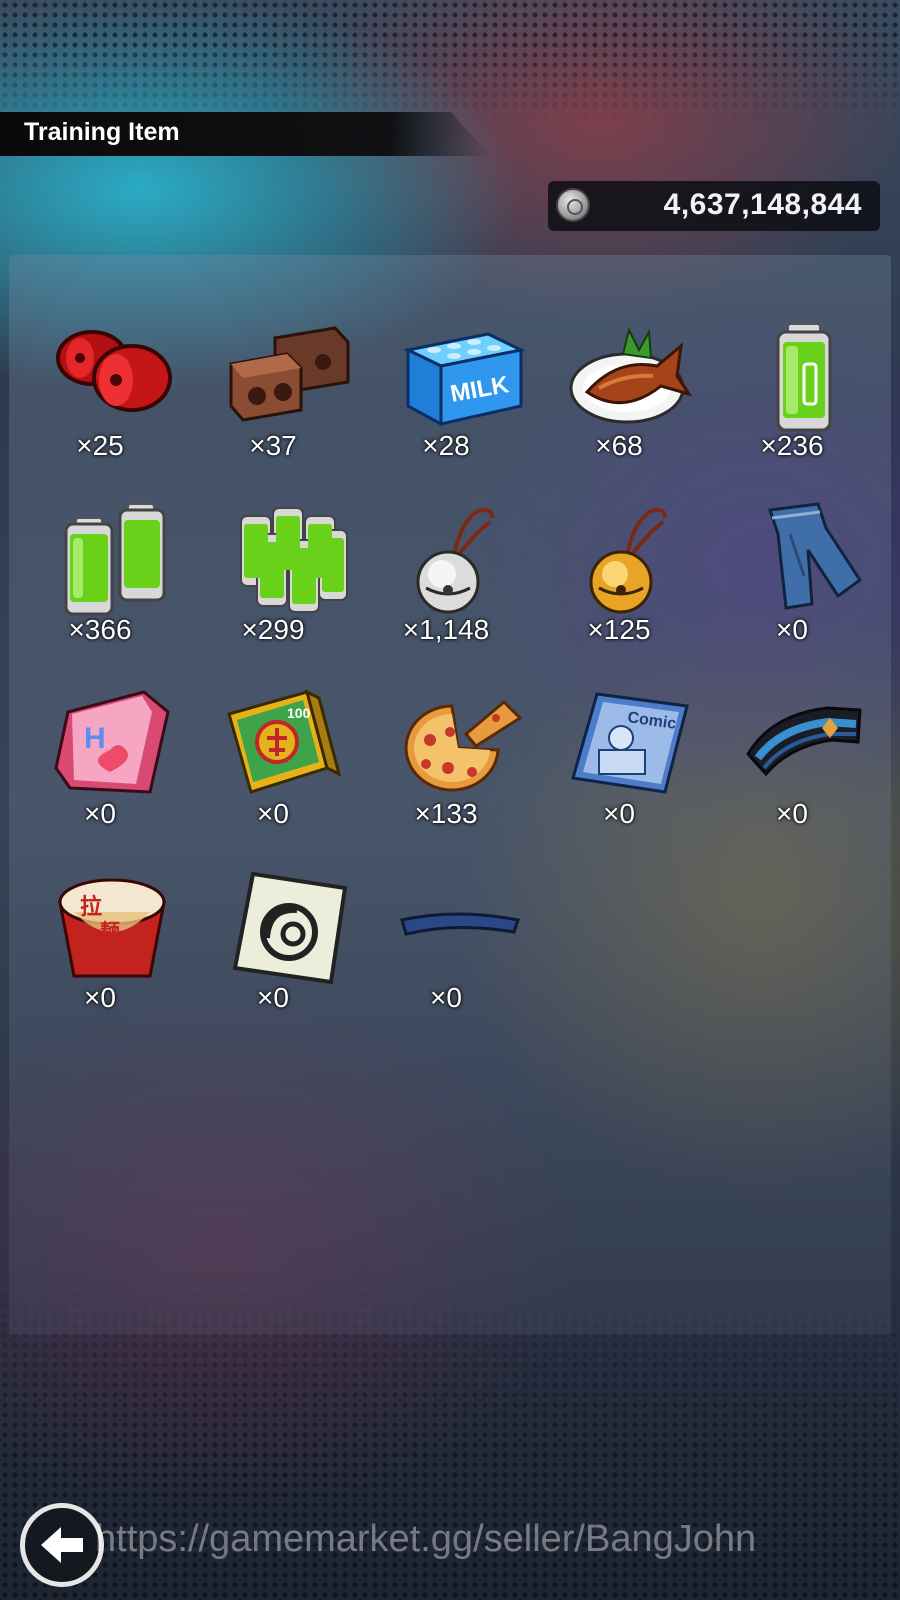  What do you see at coordinates (426, 1539) in the screenshot?
I see `watermark-text: https://gamemarket.gg/seller/BangJohn` at bounding box center [426, 1539].